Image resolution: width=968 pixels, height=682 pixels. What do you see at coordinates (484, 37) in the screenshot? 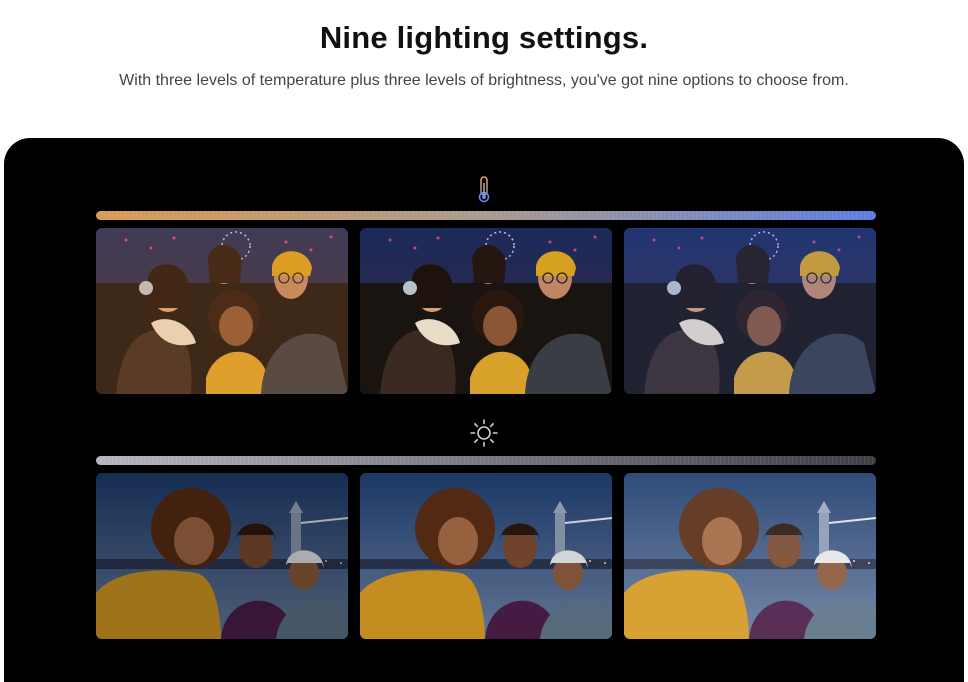
I see `page-title: Nine lighting settings.` at bounding box center [484, 37].